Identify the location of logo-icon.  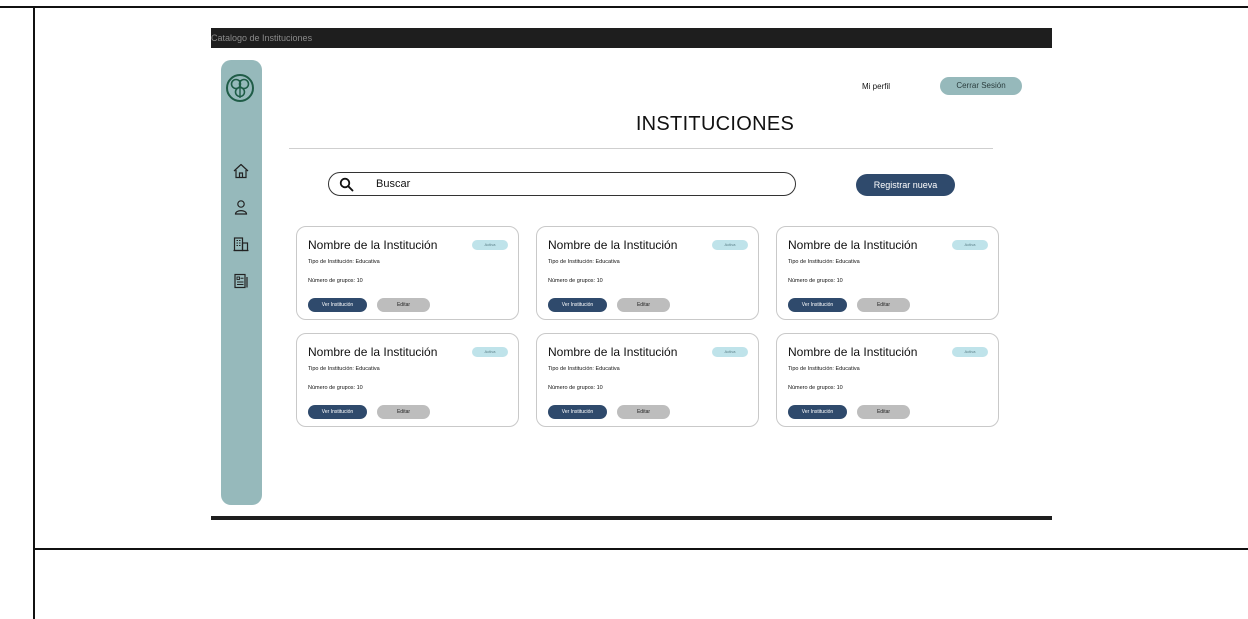
(240, 88).